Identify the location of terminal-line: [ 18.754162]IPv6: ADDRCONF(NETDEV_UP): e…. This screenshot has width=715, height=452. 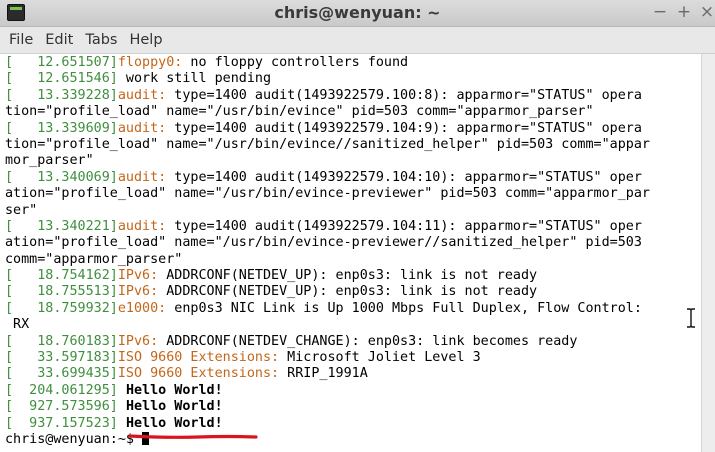
(353, 276).